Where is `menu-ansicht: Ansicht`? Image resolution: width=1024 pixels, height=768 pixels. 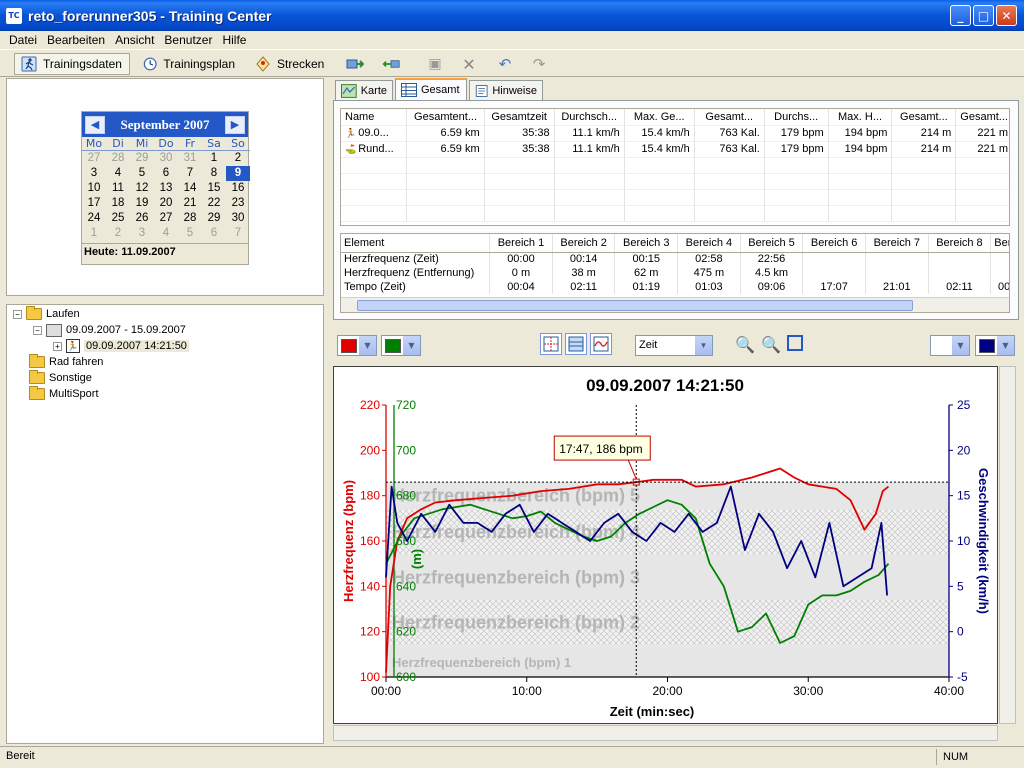
menu-ansicht: Ansicht is located at coordinates (134, 40).